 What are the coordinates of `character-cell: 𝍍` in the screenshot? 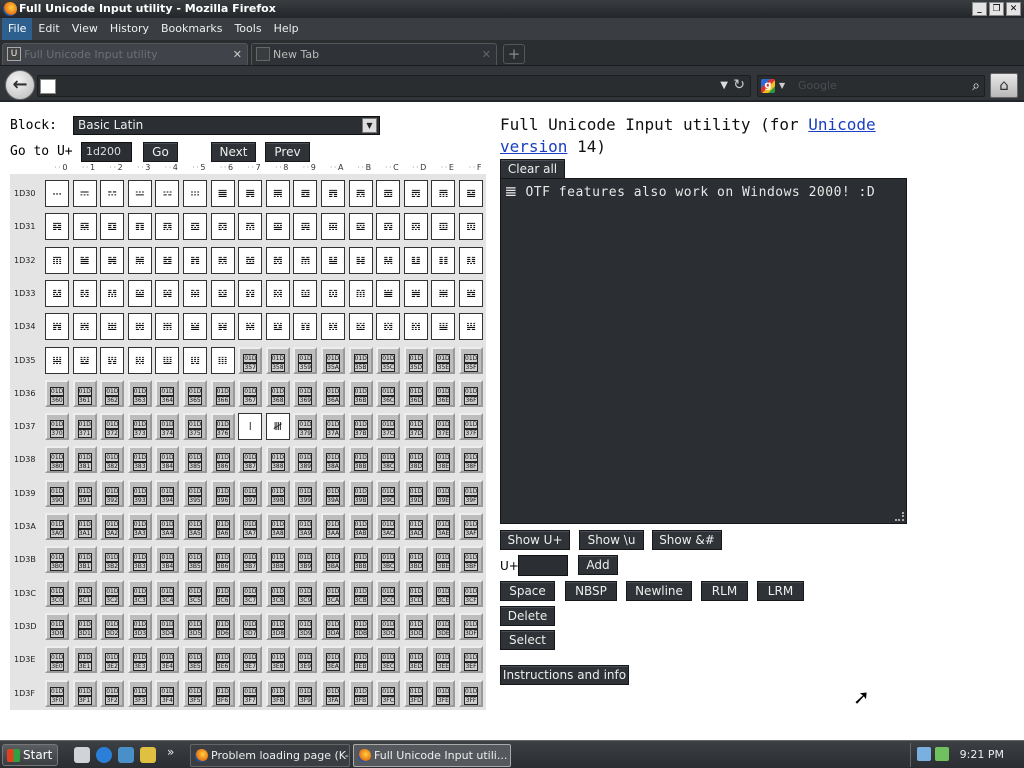 It's located at (415, 327).